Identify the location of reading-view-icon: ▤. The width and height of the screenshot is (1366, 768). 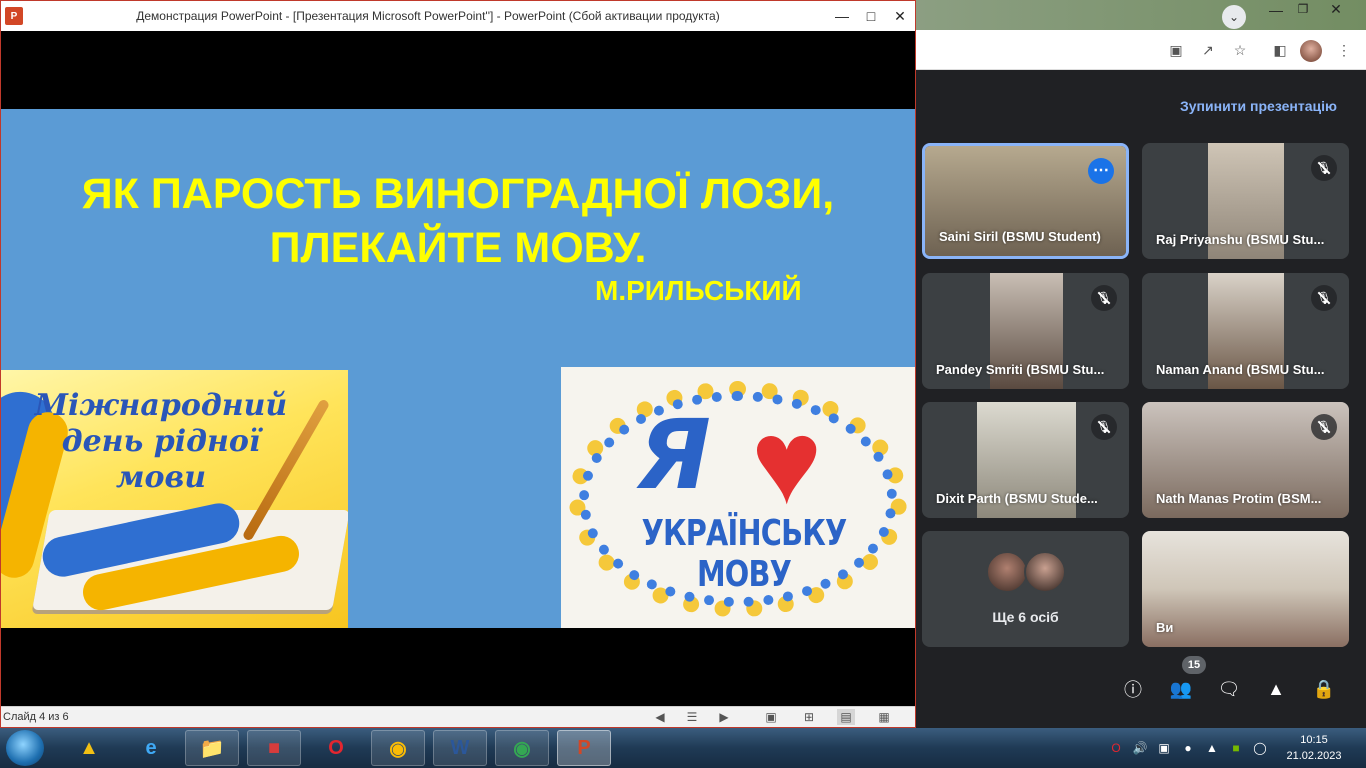
(846, 717).